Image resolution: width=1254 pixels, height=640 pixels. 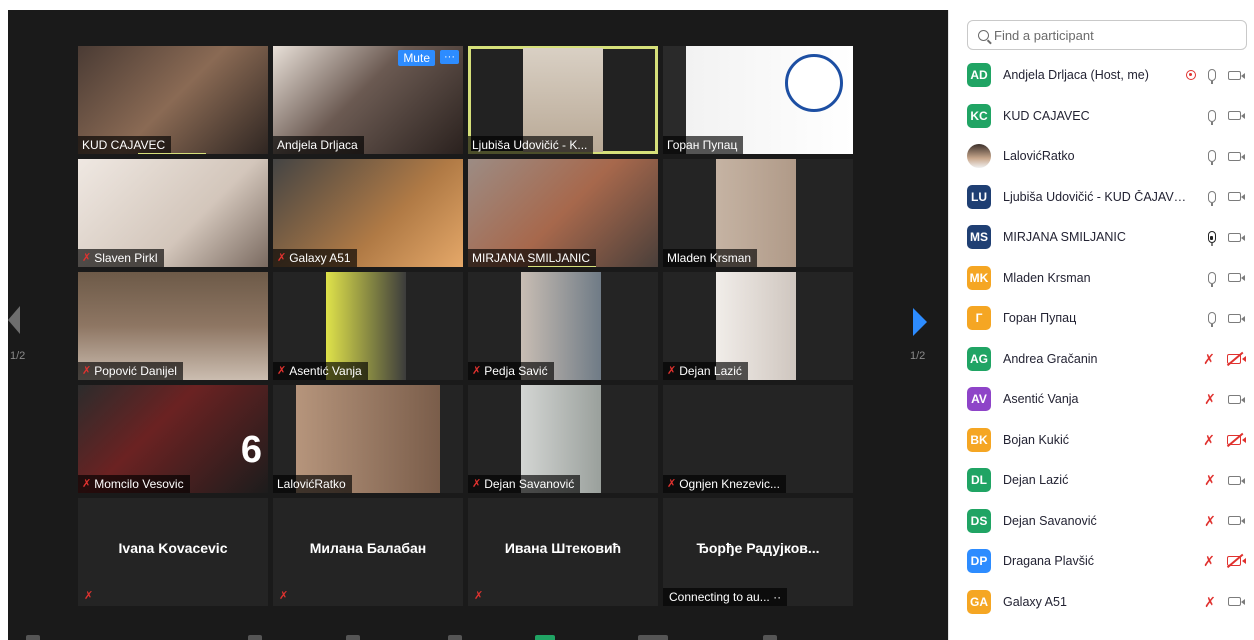 I want to click on participant-row: GA Galaxy A51 ✗, so click(x=1101, y=602).